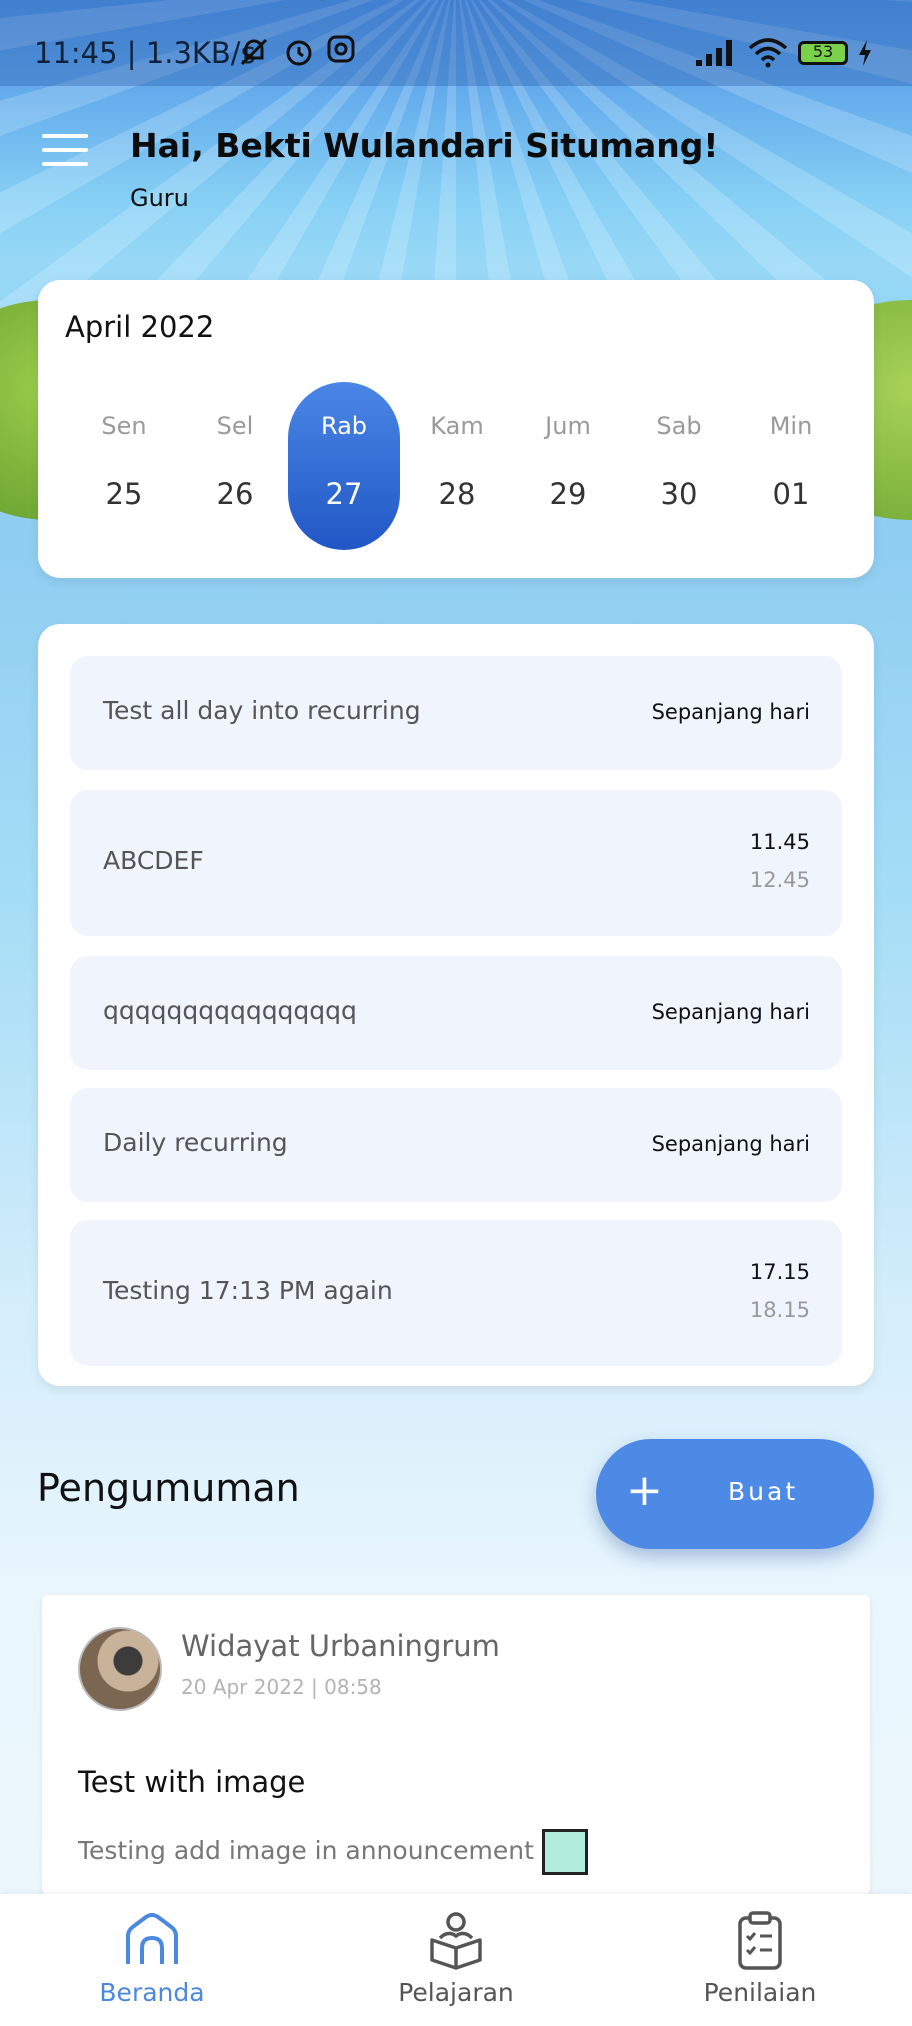 The height and width of the screenshot is (2026, 912). What do you see at coordinates (230, 1010) in the screenshot?
I see `event-title: qqqqqqqqqqqqqqqq` at bounding box center [230, 1010].